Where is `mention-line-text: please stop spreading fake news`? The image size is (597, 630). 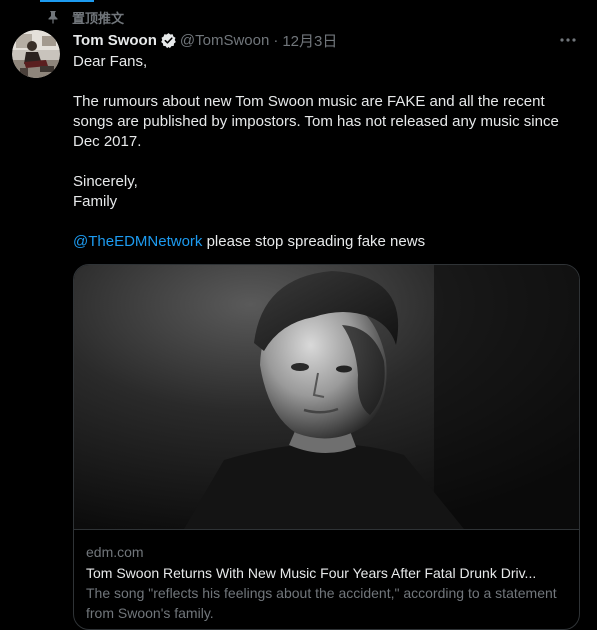
mention-line-text: please stop spreading fake news is located at coordinates (314, 241).